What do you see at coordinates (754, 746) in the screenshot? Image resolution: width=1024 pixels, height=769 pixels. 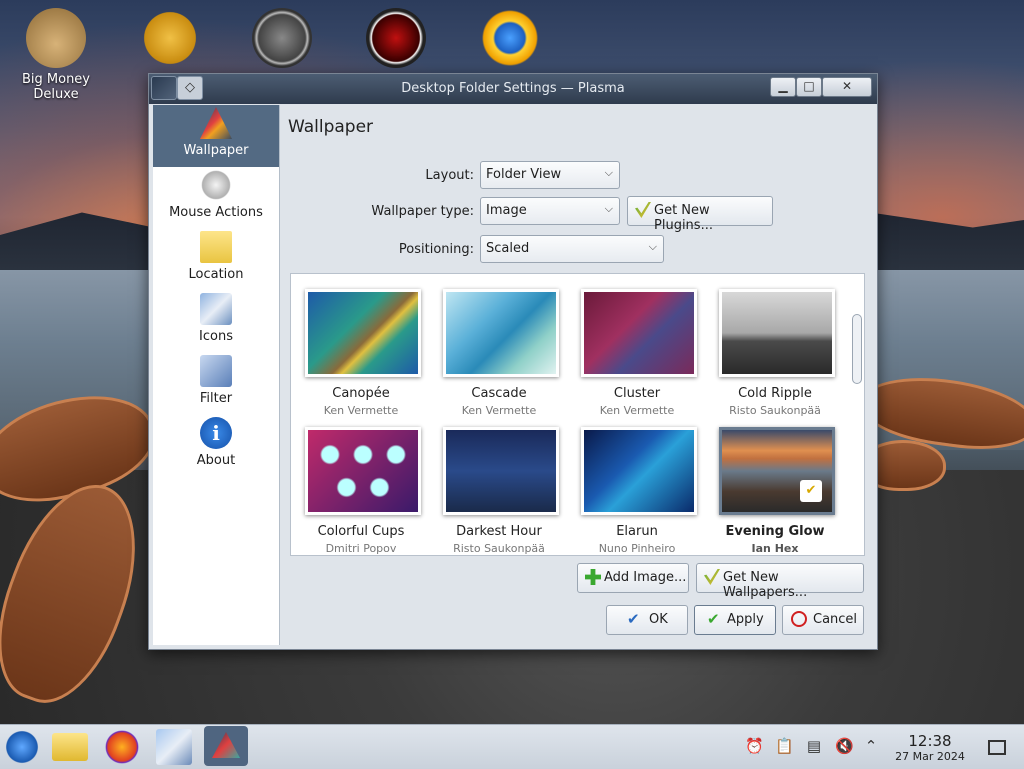 I see `notification-bell-icon: ⏰` at bounding box center [754, 746].